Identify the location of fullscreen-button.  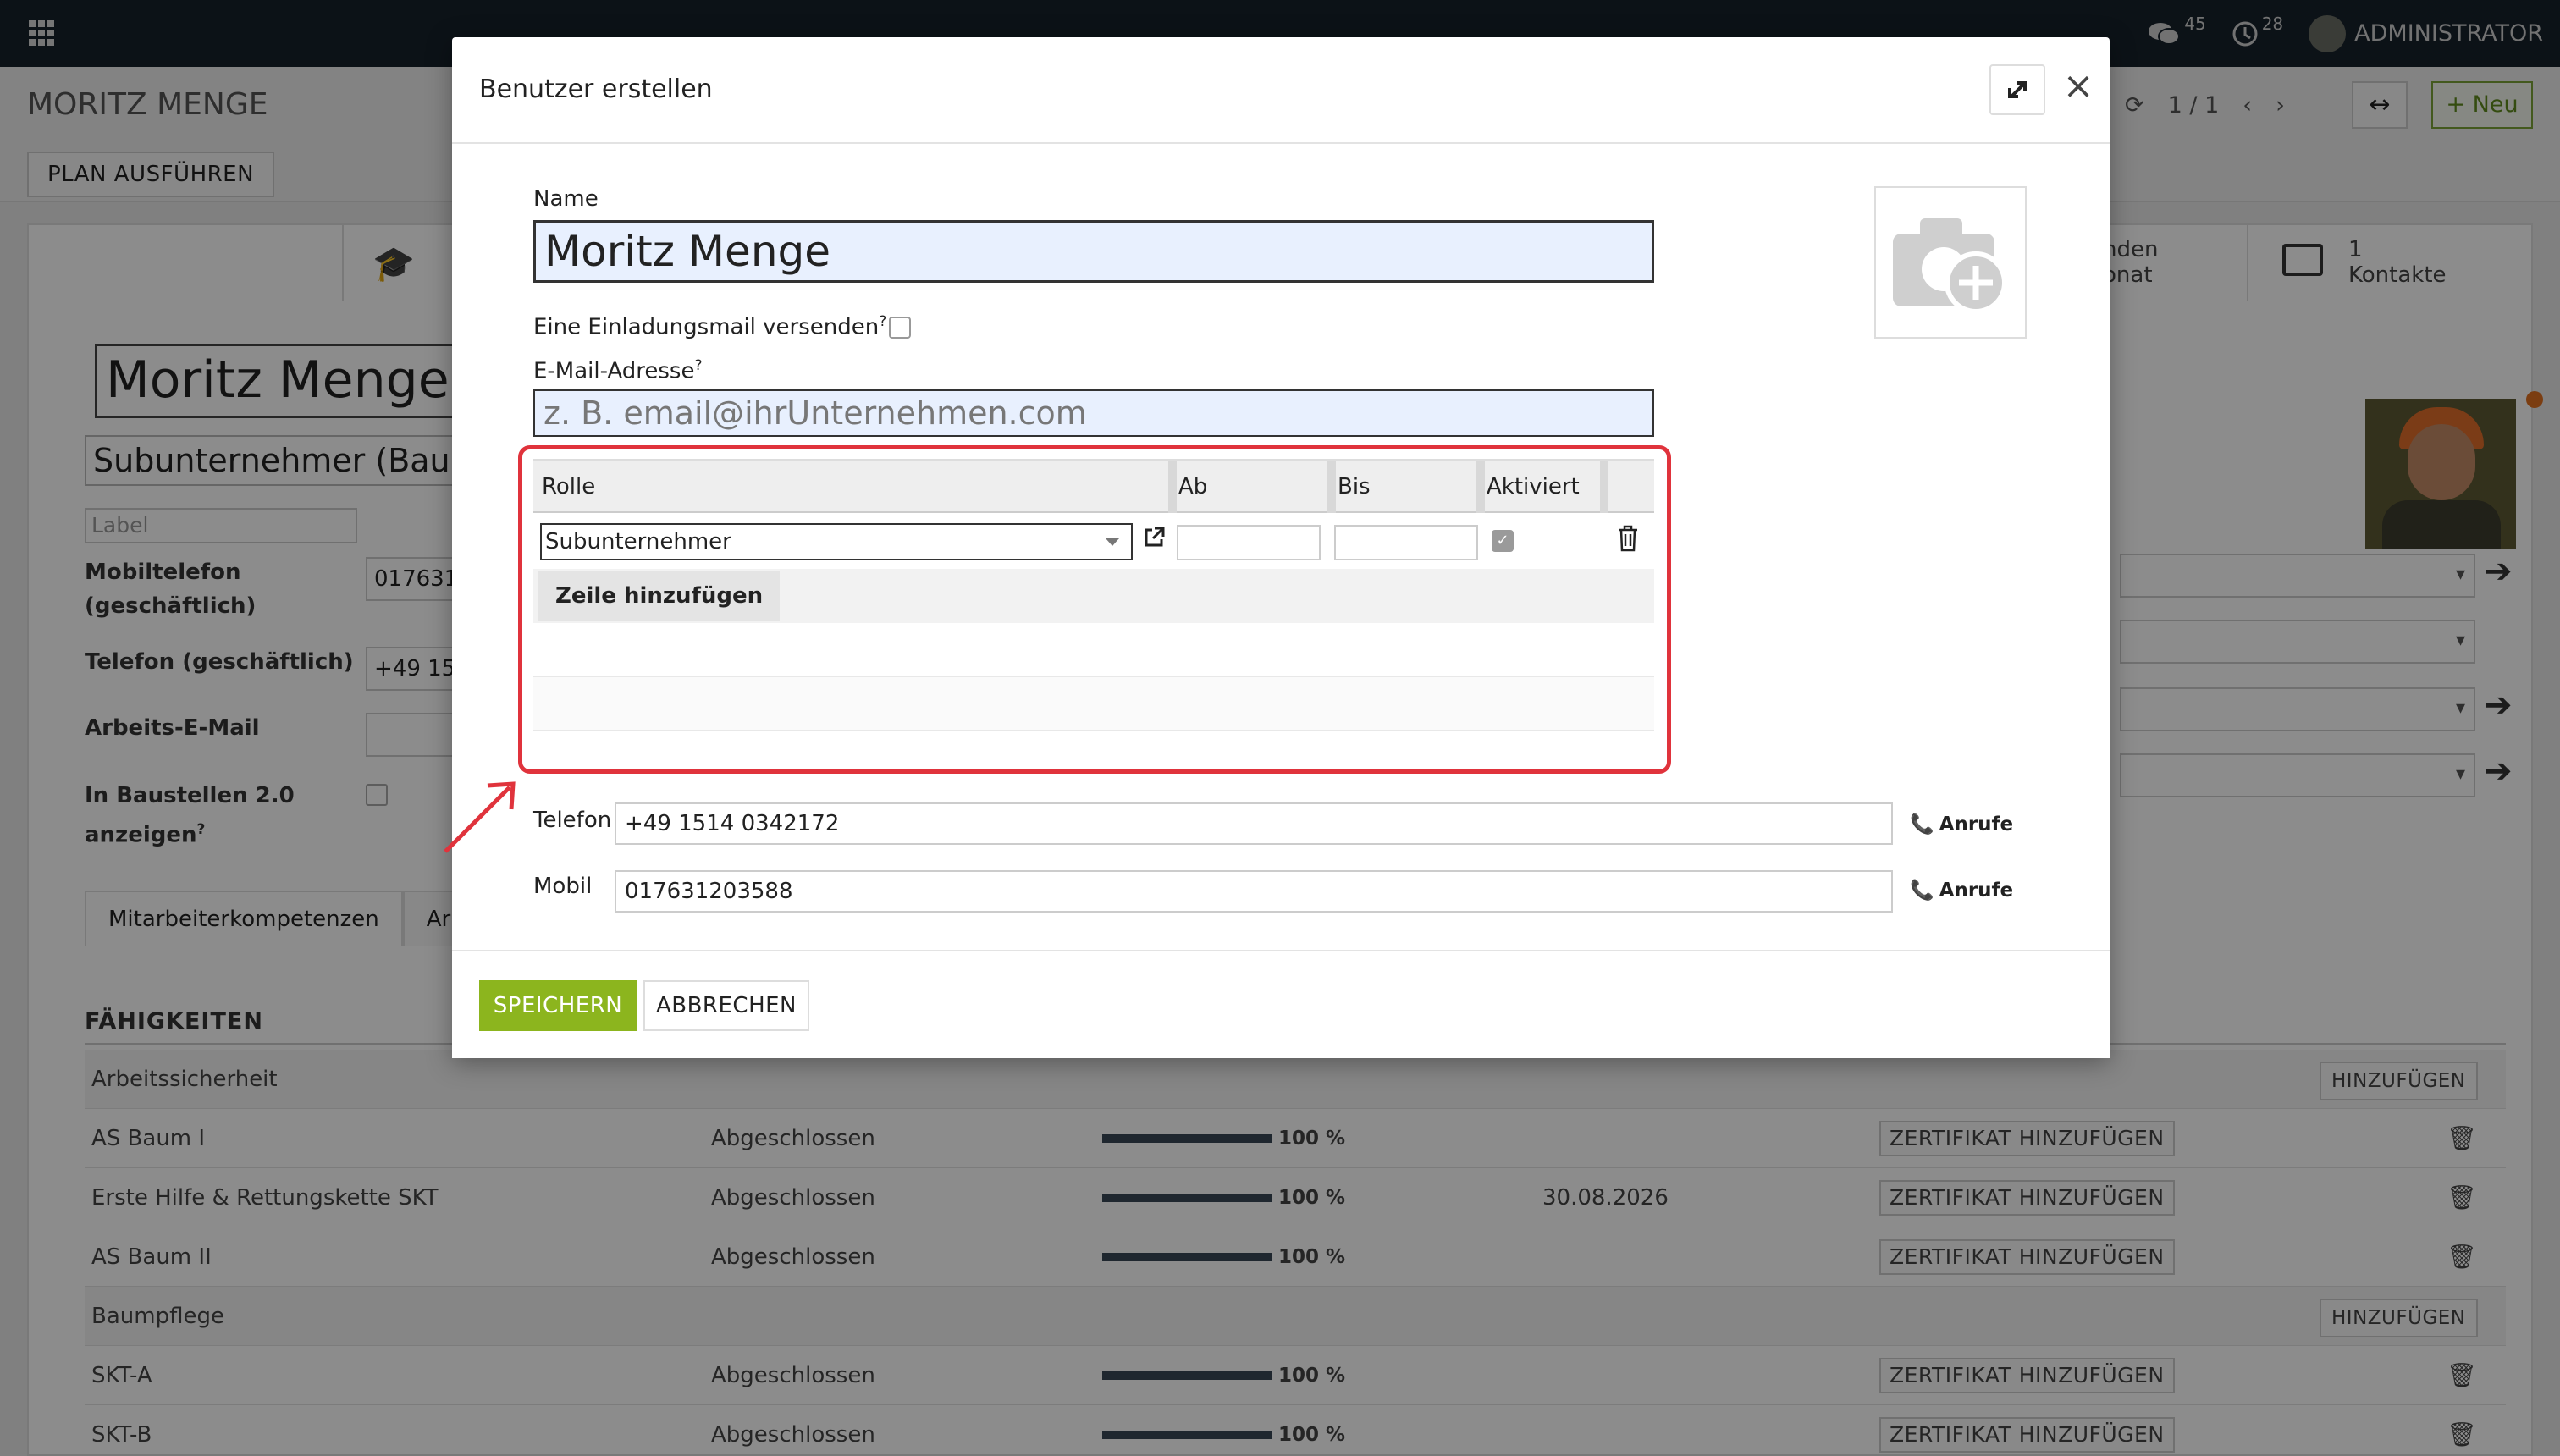
(2017, 90).